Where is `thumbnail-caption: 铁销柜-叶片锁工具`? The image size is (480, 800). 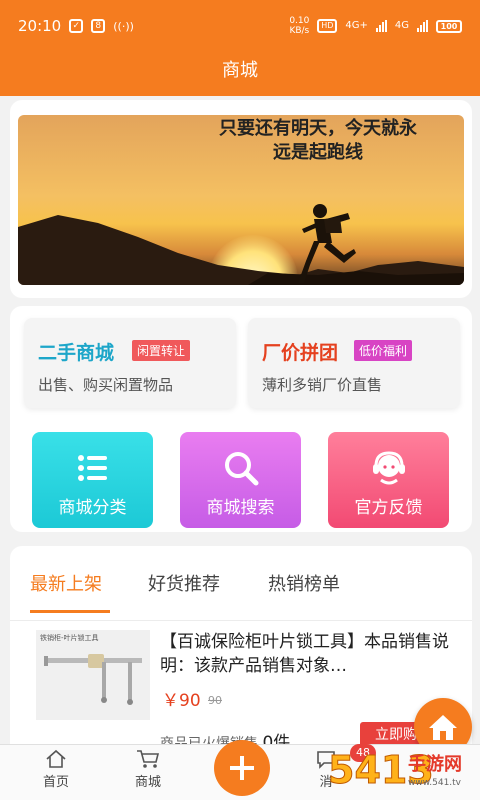 thumbnail-caption: 铁销柜-叶片锁工具 is located at coordinates (69, 638).